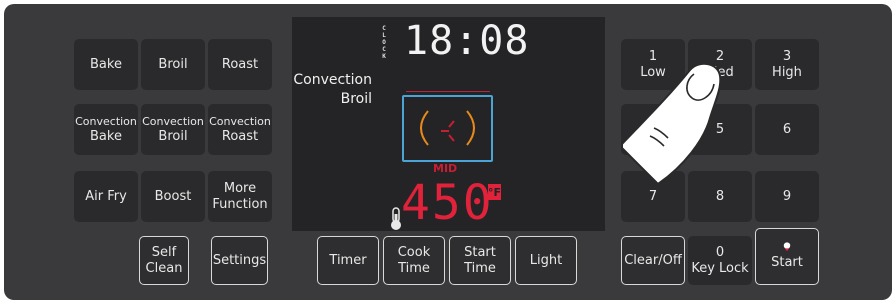 This screenshot has width=896, height=304. I want to click on air-fry-button: Air Fry, so click(106, 196).